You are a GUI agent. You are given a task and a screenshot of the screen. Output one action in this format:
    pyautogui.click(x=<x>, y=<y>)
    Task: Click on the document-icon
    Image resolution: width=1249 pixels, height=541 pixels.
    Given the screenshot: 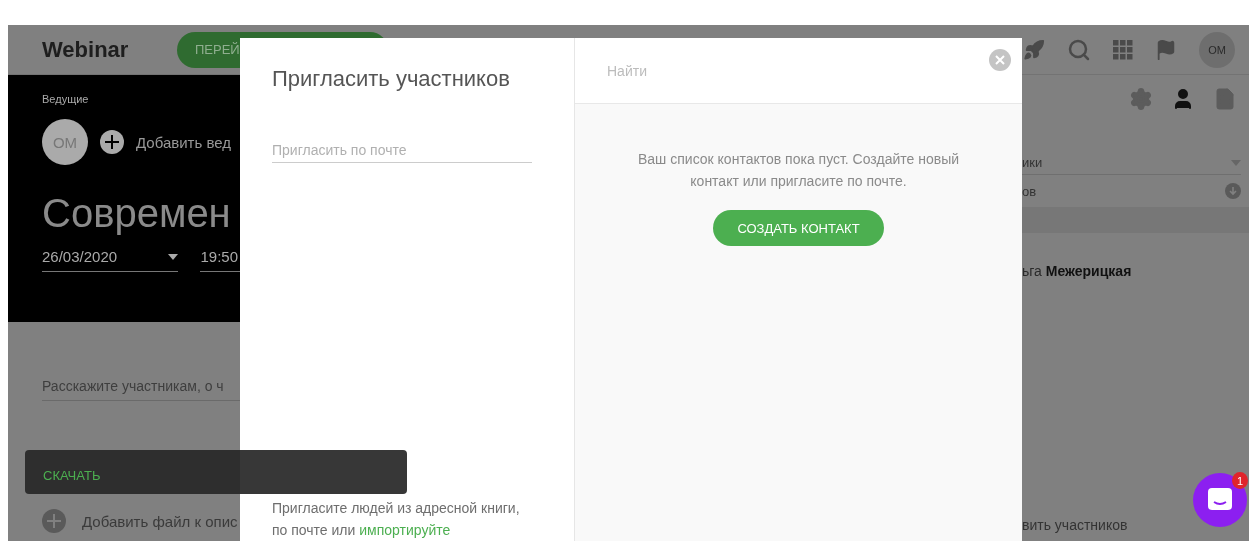 What is the action you would take?
    pyautogui.click(x=1225, y=99)
    